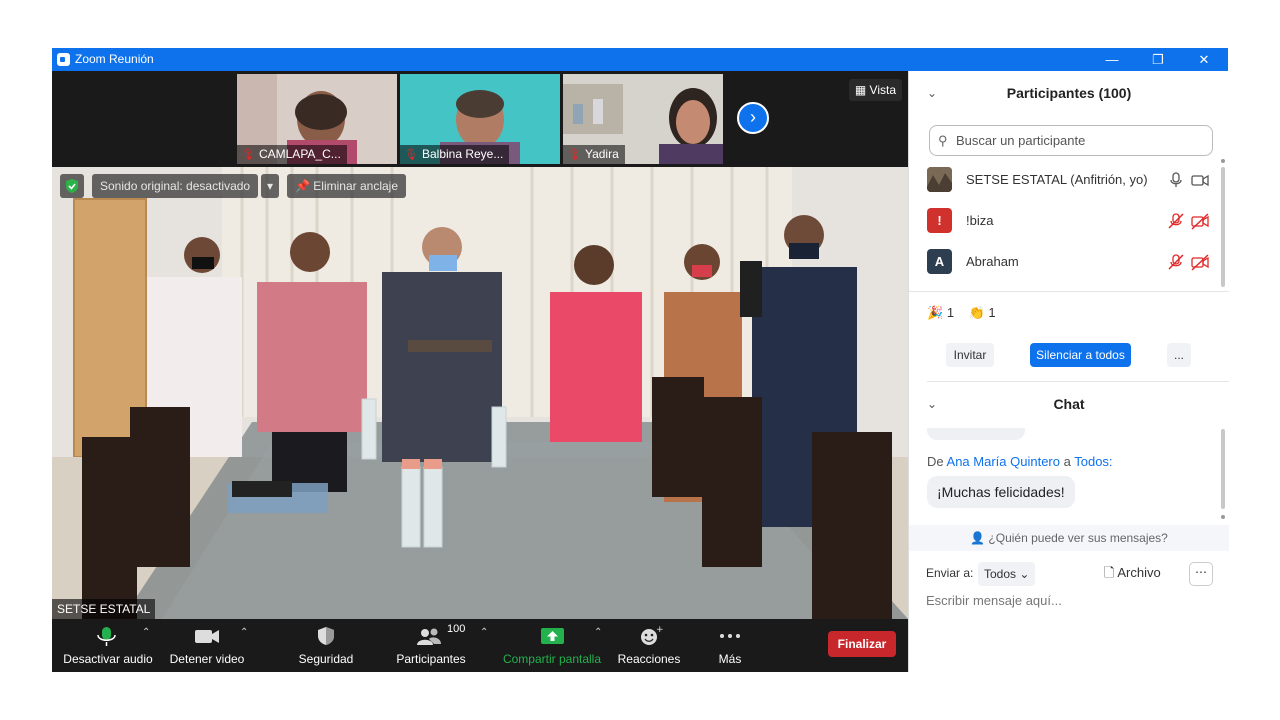 Image resolution: width=1280 pixels, height=720 pixels. What do you see at coordinates (598, 632) in the screenshot?
I see `share-options-caret: ⌃` at bounding box center [598, 632].